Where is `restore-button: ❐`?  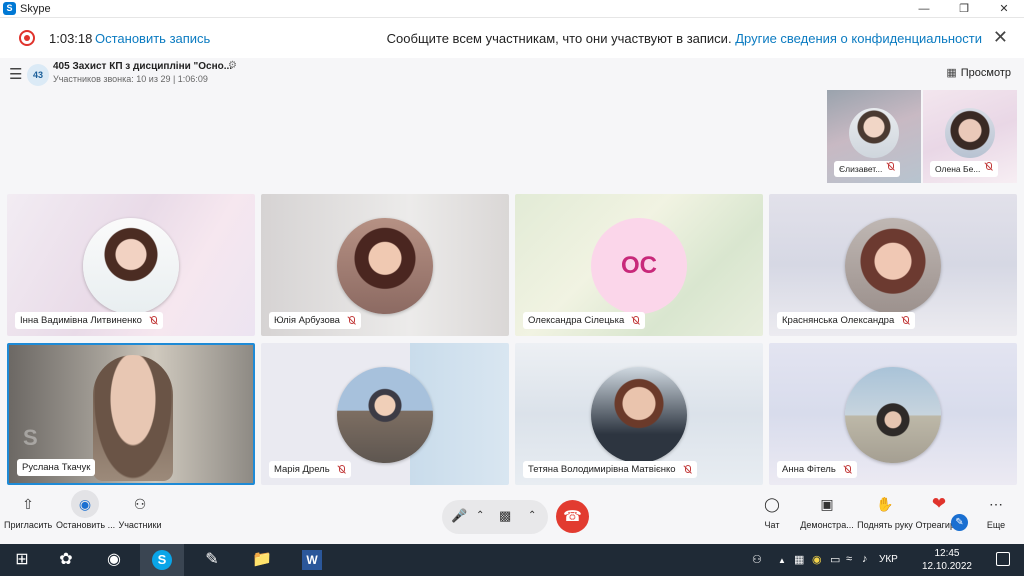 restore-button: ❐ is located at coordinates (964, 9).